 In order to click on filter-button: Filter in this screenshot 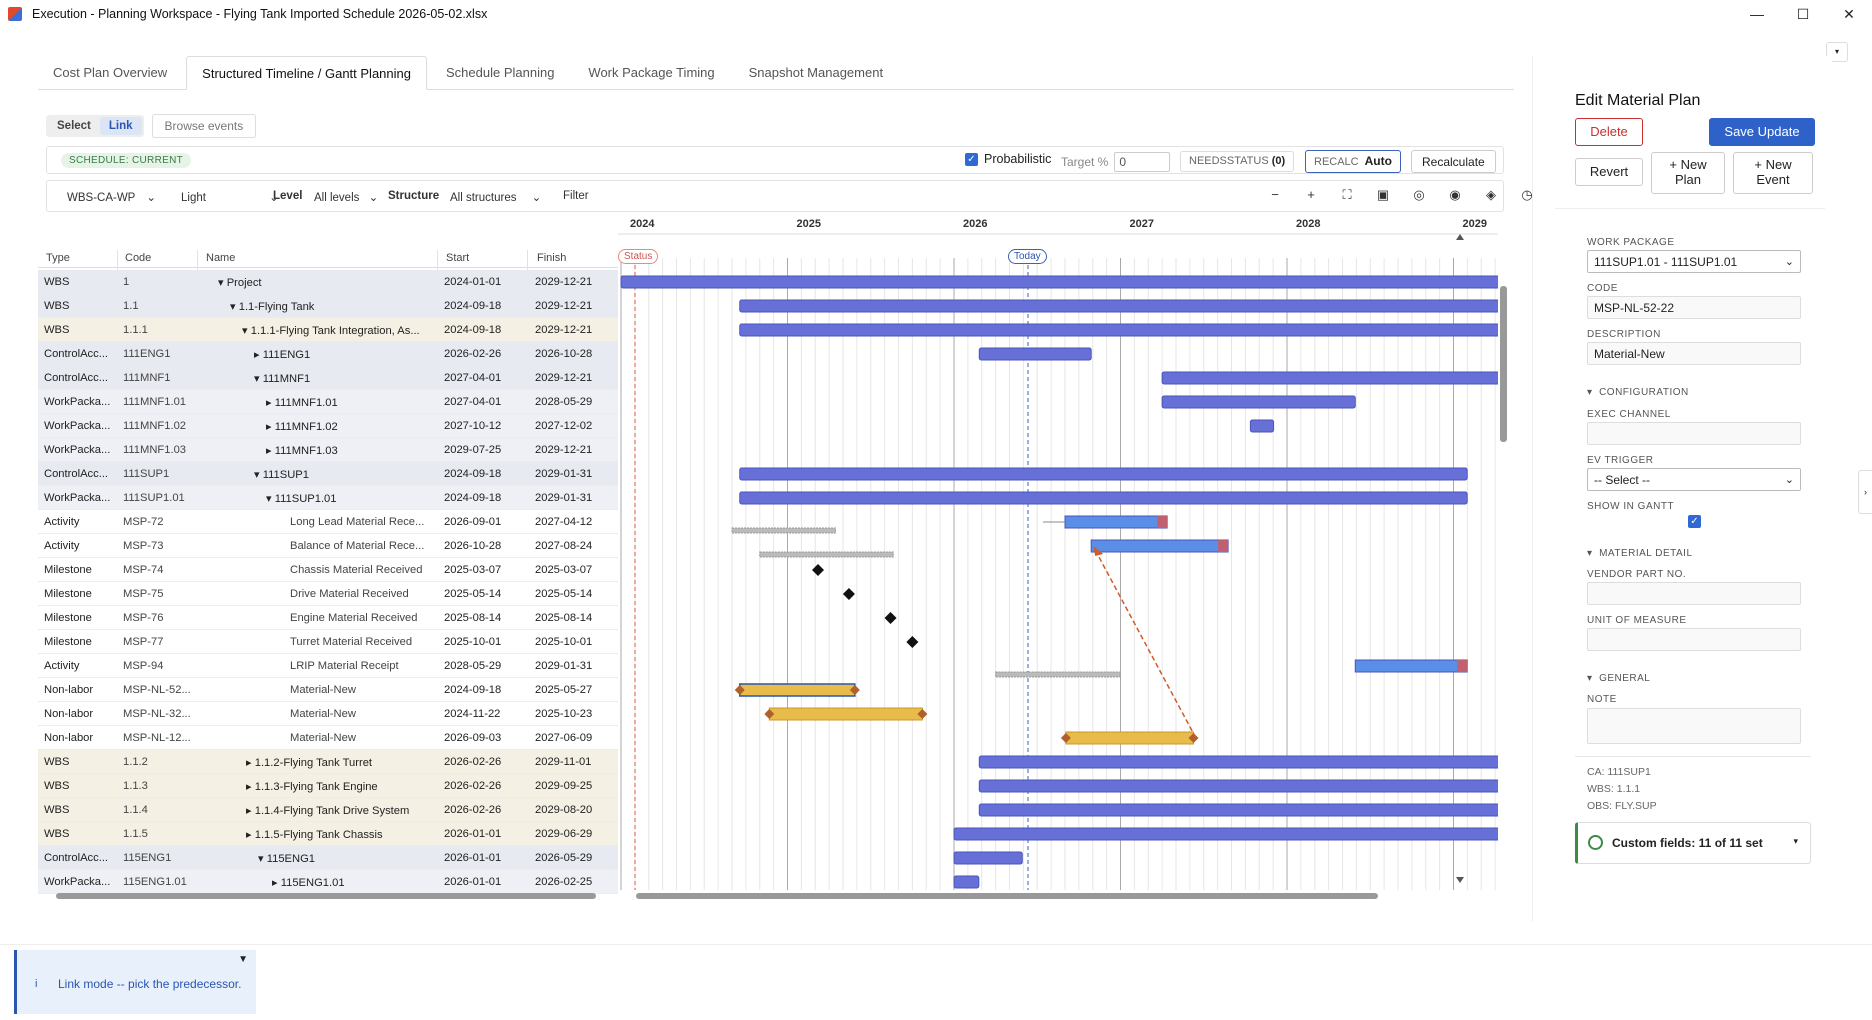, I will do `click(576, 196)`.